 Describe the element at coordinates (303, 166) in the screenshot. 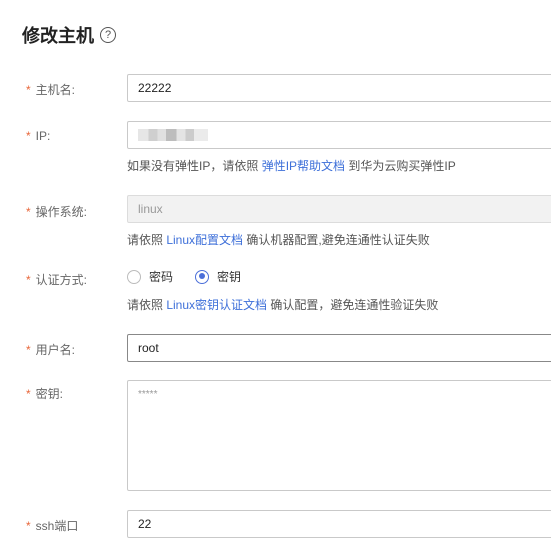

I see `eip-help-link: 弹性IP帮助文档` at that location.